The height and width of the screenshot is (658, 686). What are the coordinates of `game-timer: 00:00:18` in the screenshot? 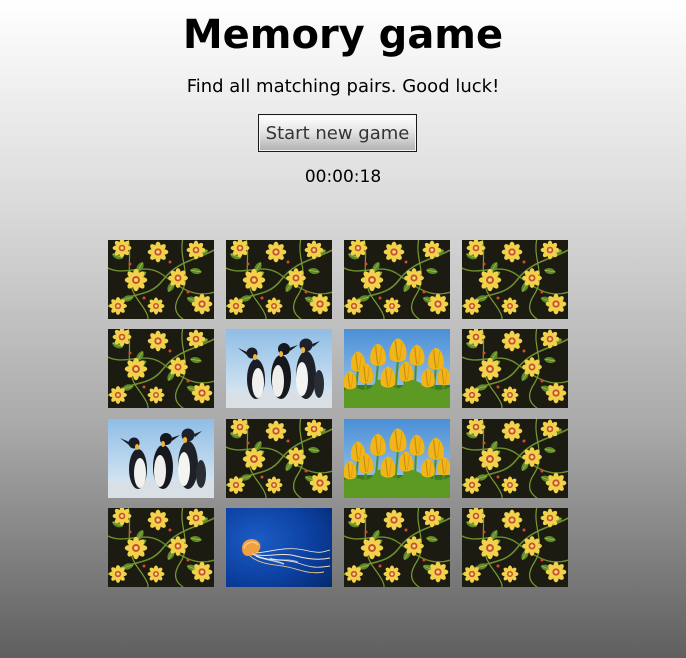 It's located at (343, 177).